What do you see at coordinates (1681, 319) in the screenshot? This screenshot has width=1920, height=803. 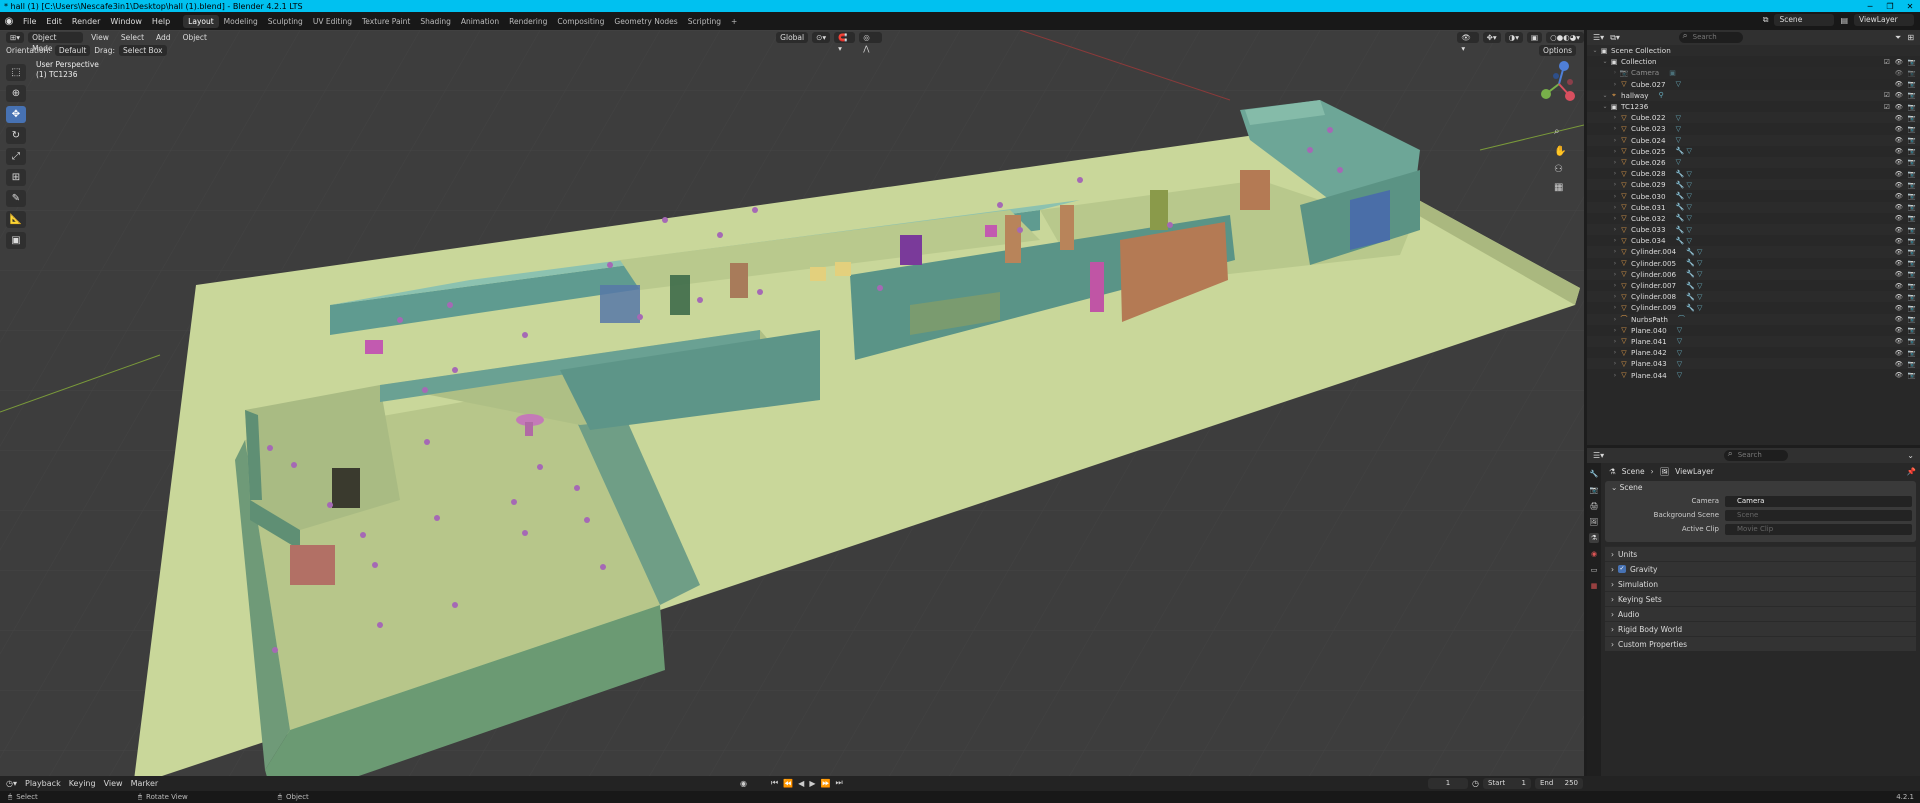 I see `modifier-data-icon: ⌒` at bounding box center [1681, 319].